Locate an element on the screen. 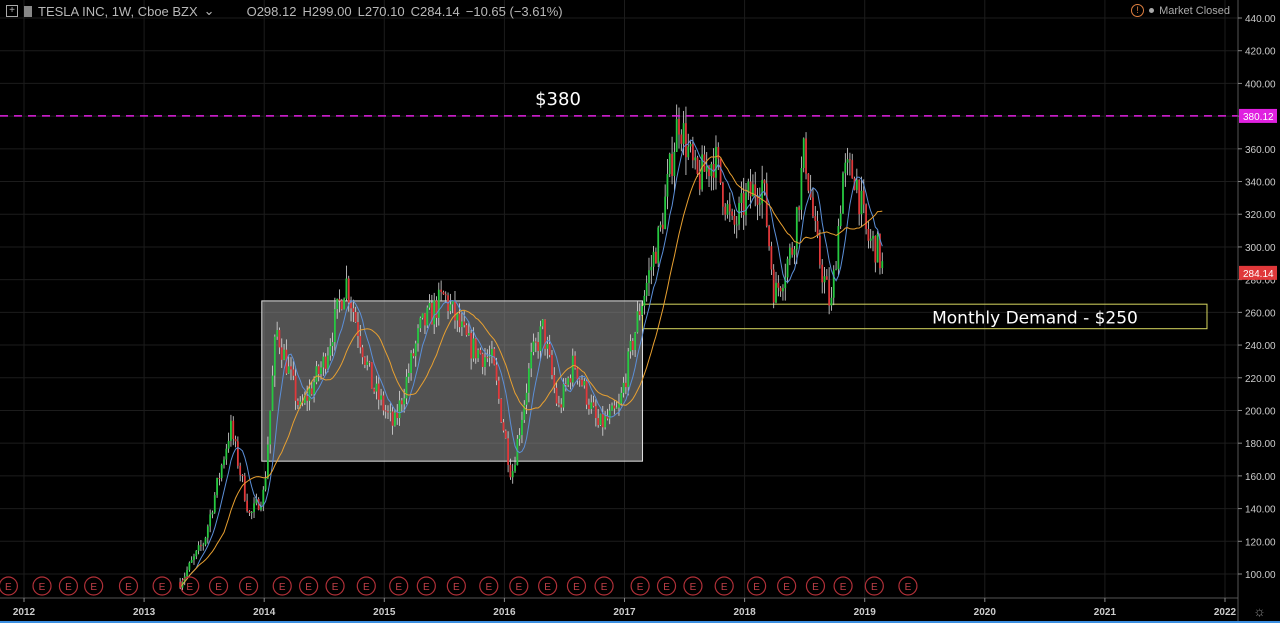 This screenshot has height=623, width=1280. resistance-price-label: 380.12 is located at coordinates (1258, 117).